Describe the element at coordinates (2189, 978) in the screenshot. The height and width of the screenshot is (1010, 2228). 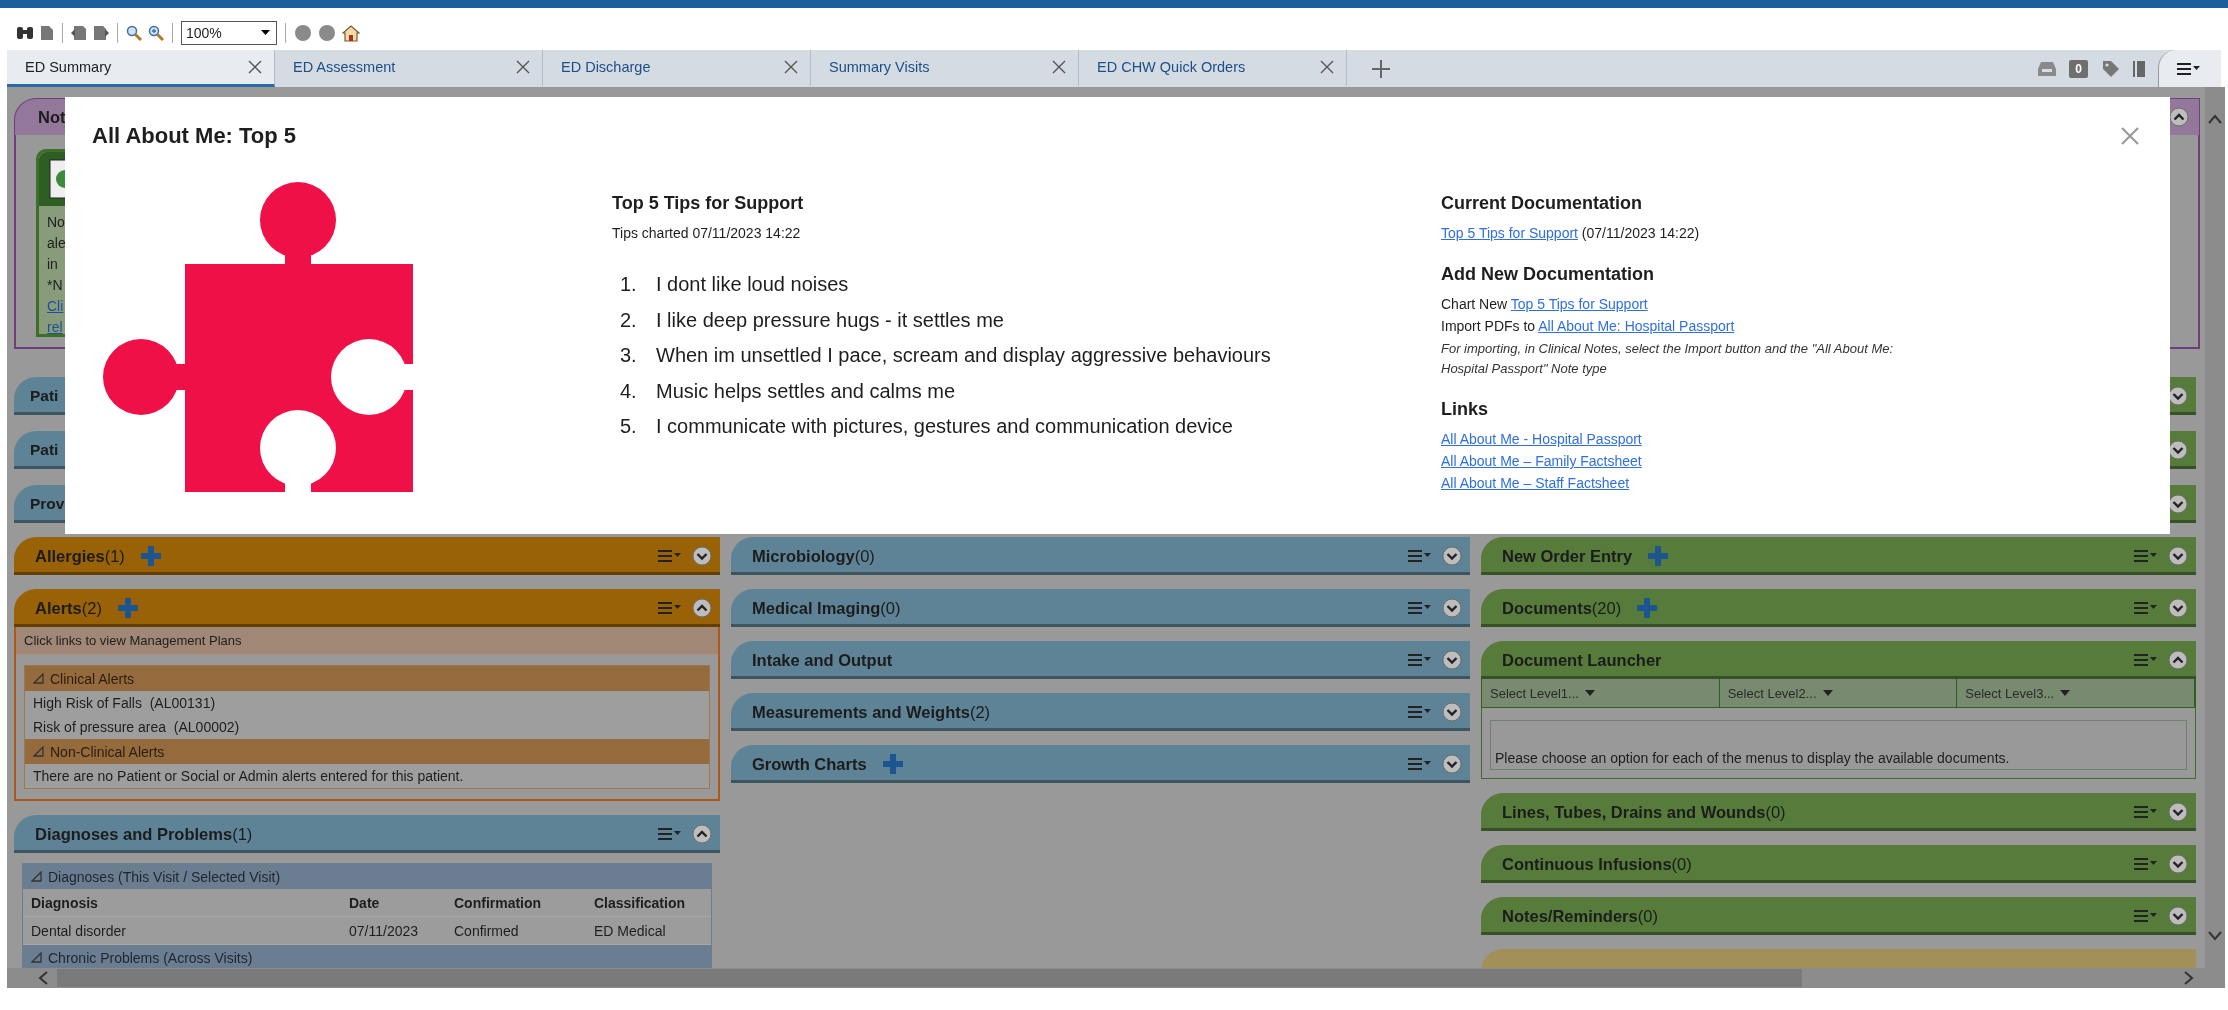
I see `scroll-right-icon` at that location.